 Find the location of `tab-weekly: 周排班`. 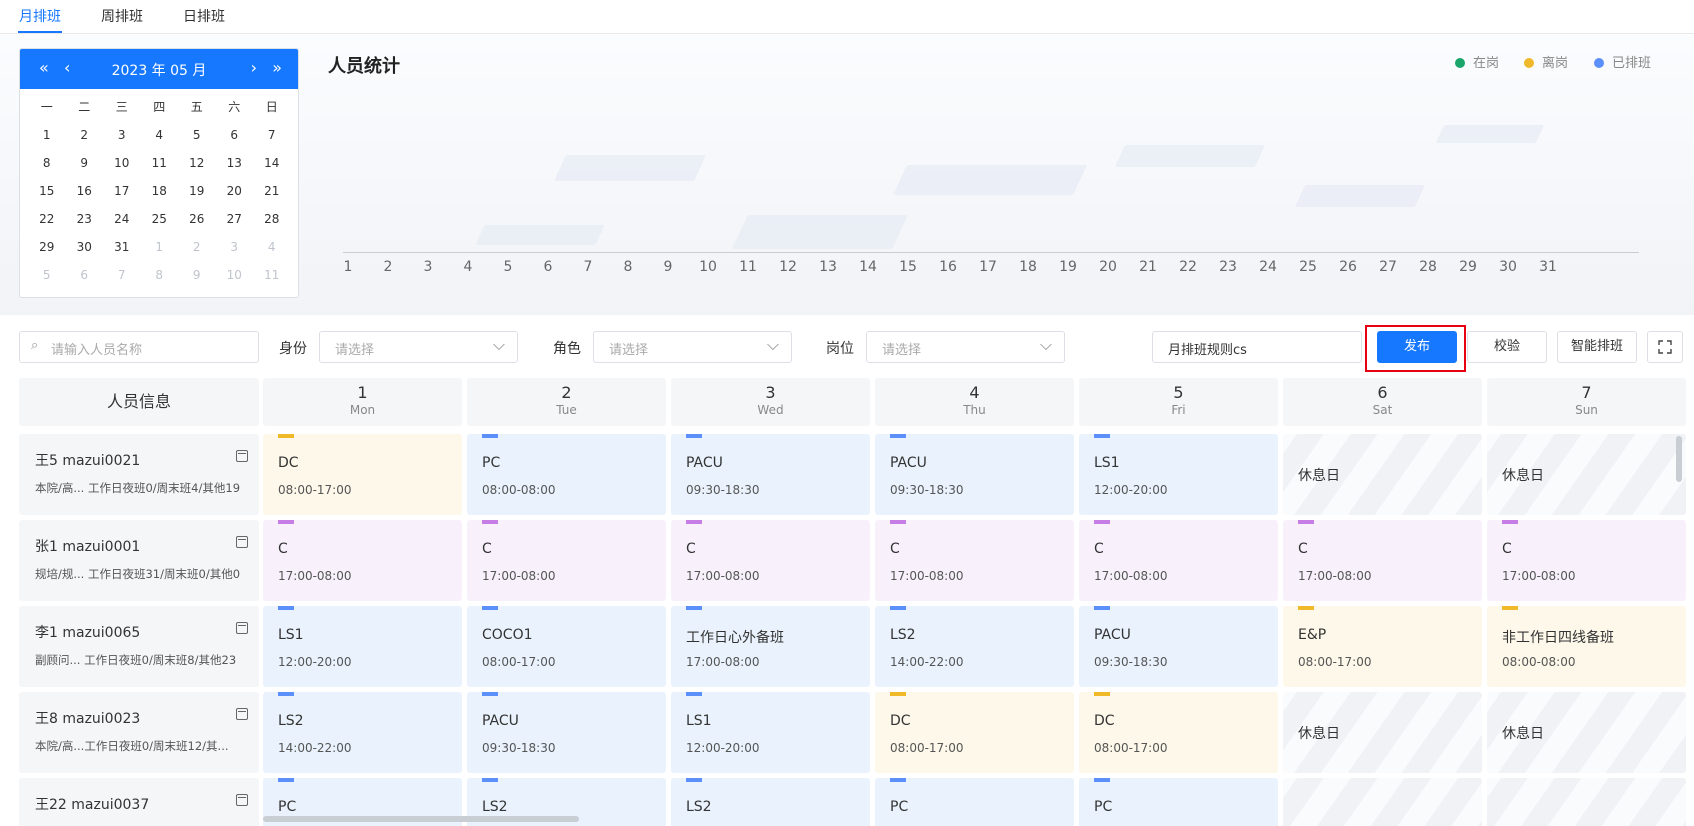

tab-weekly: 周排班 is located at coordinates (122, 16).